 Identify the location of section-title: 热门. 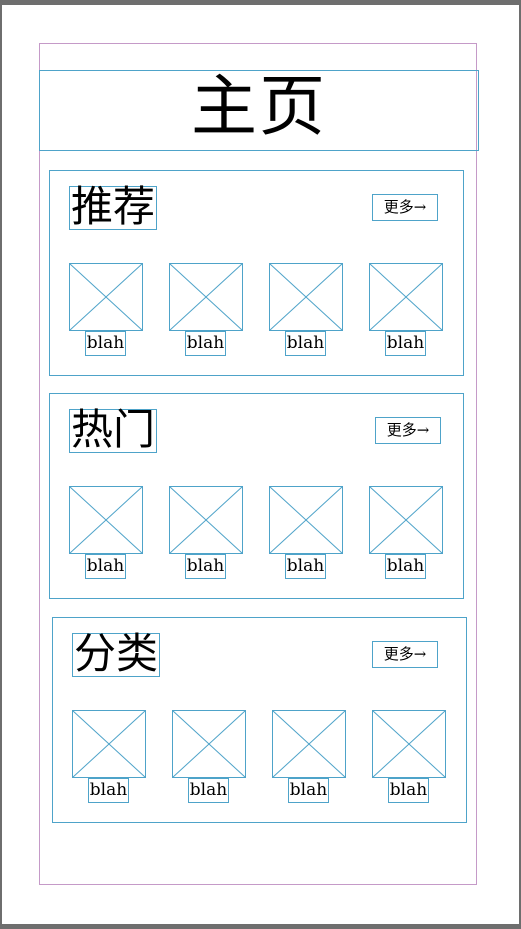
(113, 429).